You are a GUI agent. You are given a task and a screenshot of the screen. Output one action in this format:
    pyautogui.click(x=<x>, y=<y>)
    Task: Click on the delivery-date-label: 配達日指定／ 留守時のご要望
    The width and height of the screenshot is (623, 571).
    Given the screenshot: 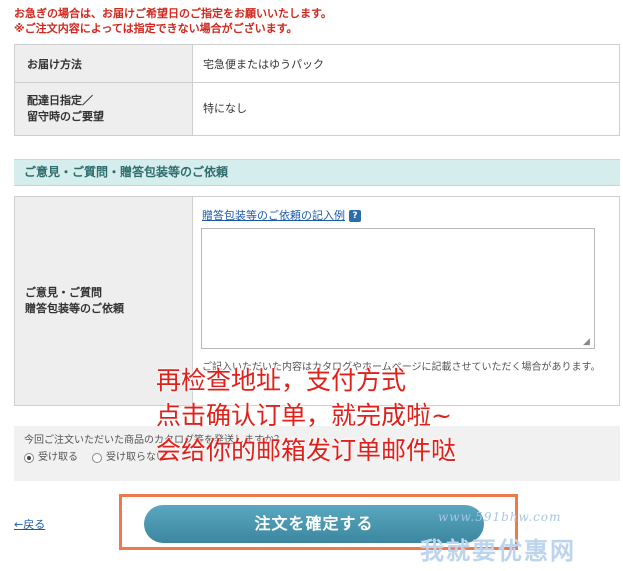 What is the action you would take?
    pyautogui.click(x=103, y=109)
    